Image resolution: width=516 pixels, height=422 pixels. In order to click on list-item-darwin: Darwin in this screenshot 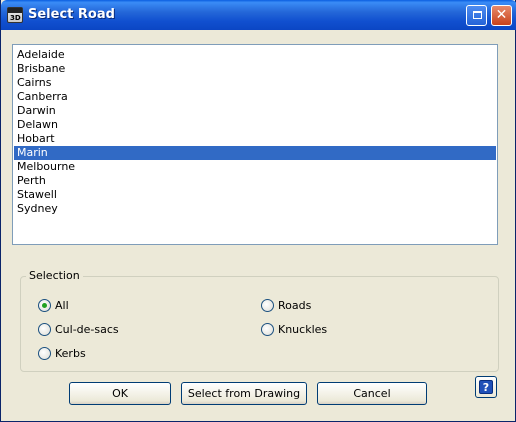, I will do `click(255, 111)`.